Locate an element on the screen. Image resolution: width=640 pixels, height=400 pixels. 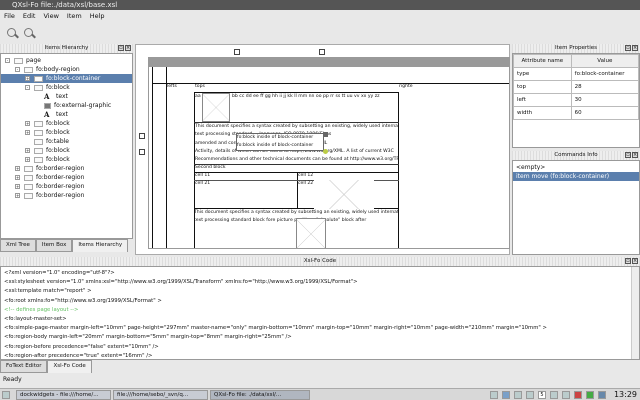
command-item: item move (fo:block-container) is located at coordinates (576, 176).